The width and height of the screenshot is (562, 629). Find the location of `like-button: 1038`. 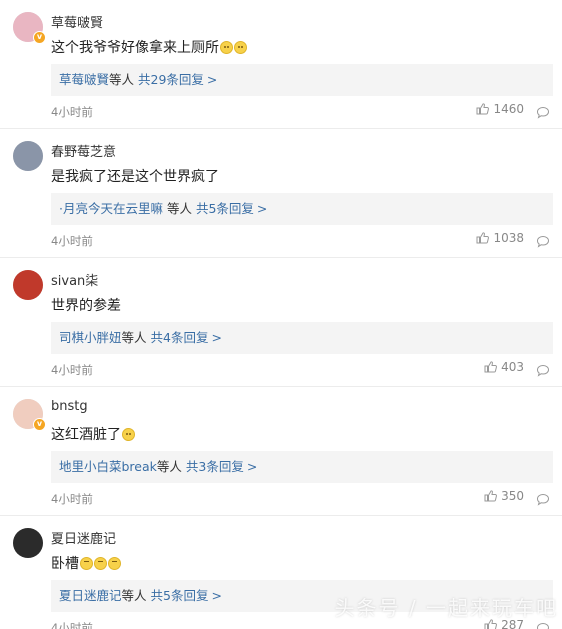

like-button: 1038 is located at coordinates (500, 238).